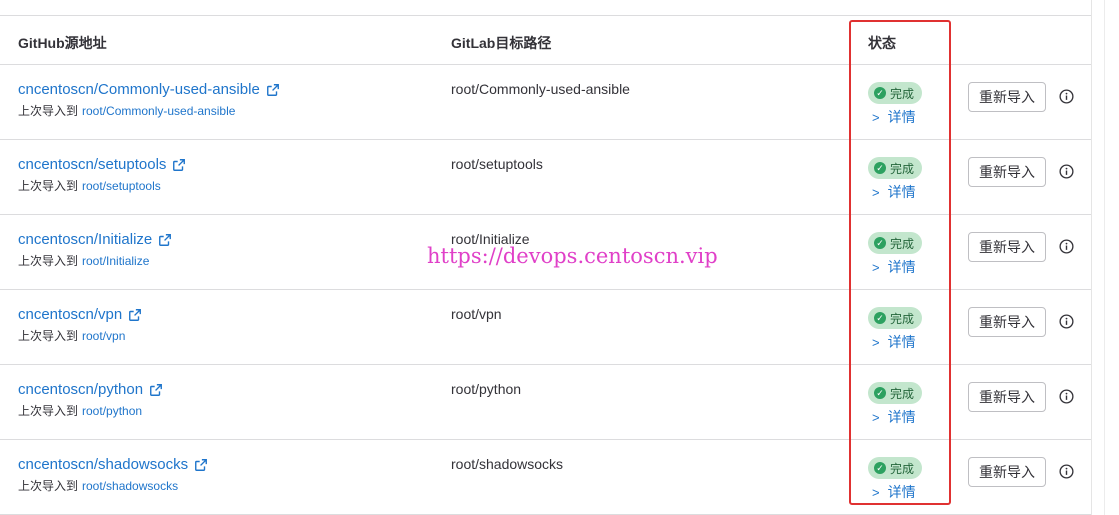 This screenshot has height=515, width=1119. Describe the element at coordinates (501, 43) in the screenshot. I see `column-header-target: GitLab目标路径` at that location.